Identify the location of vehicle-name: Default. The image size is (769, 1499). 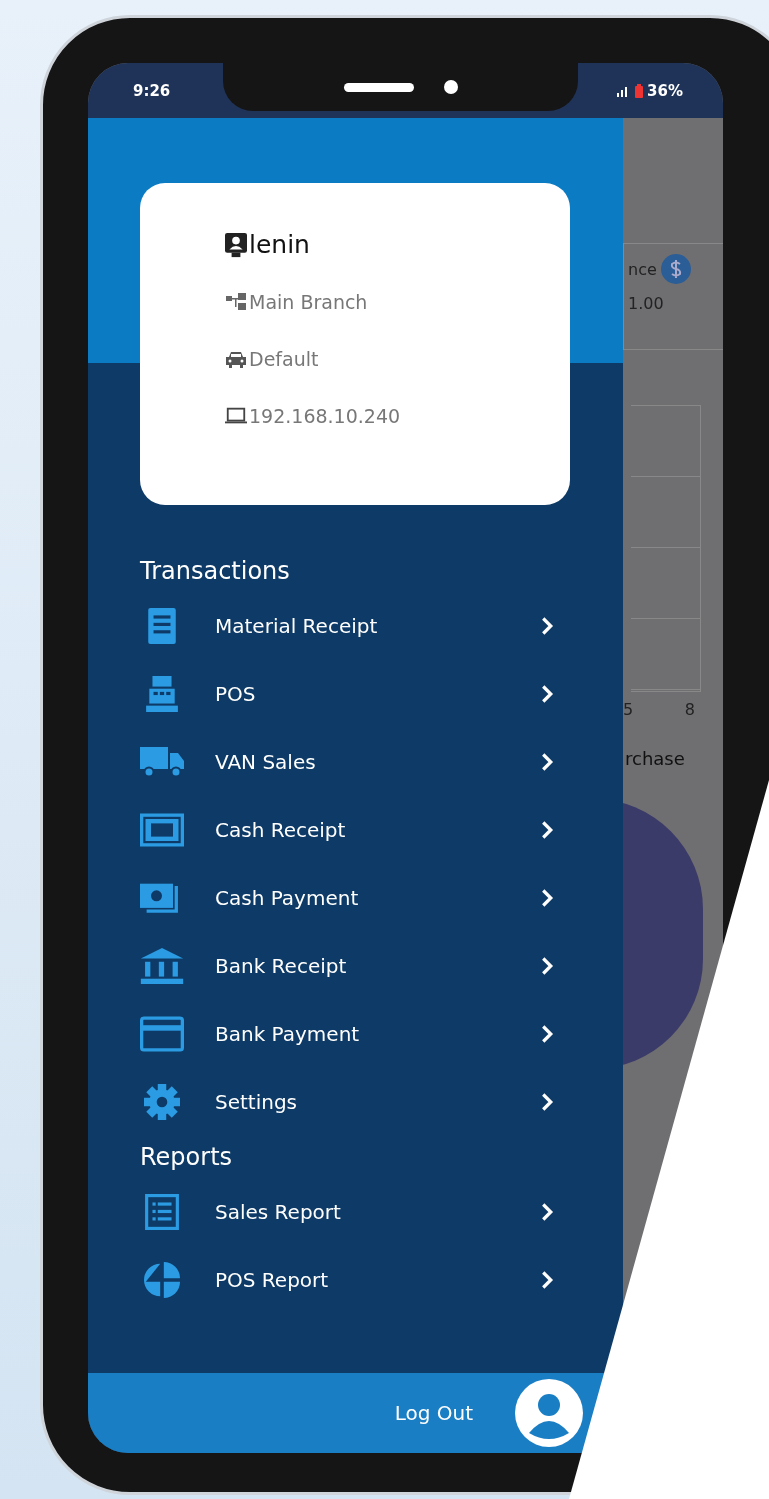
(284, 358).